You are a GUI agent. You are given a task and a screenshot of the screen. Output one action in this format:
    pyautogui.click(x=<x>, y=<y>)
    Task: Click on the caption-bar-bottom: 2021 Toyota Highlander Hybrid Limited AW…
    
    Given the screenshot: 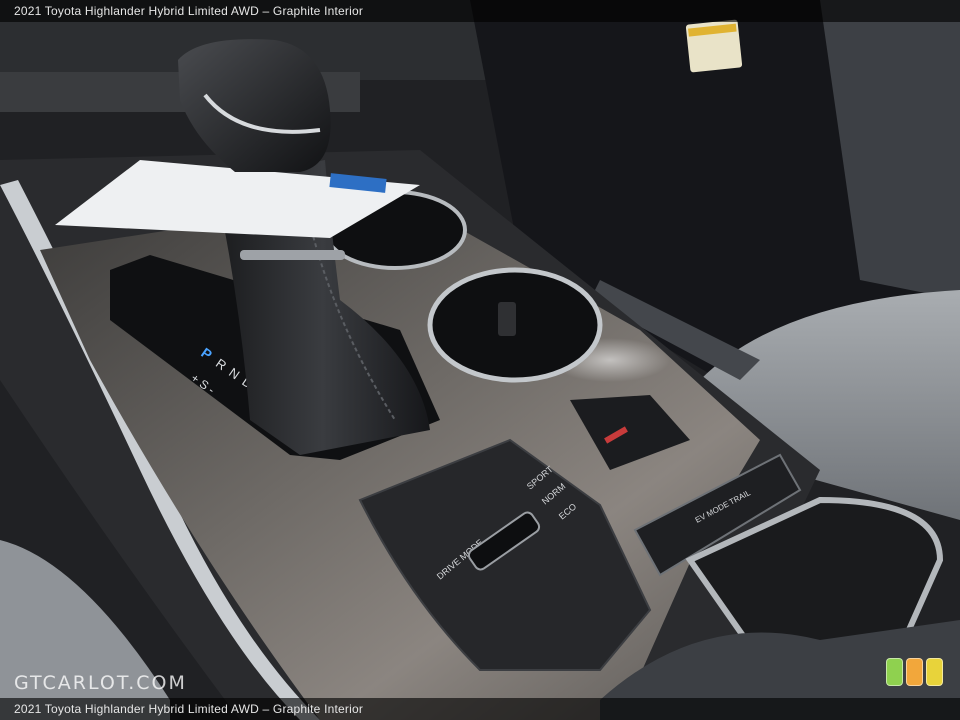 What is the action you would take?
    pyautogui.click(x=480, y=709)
    